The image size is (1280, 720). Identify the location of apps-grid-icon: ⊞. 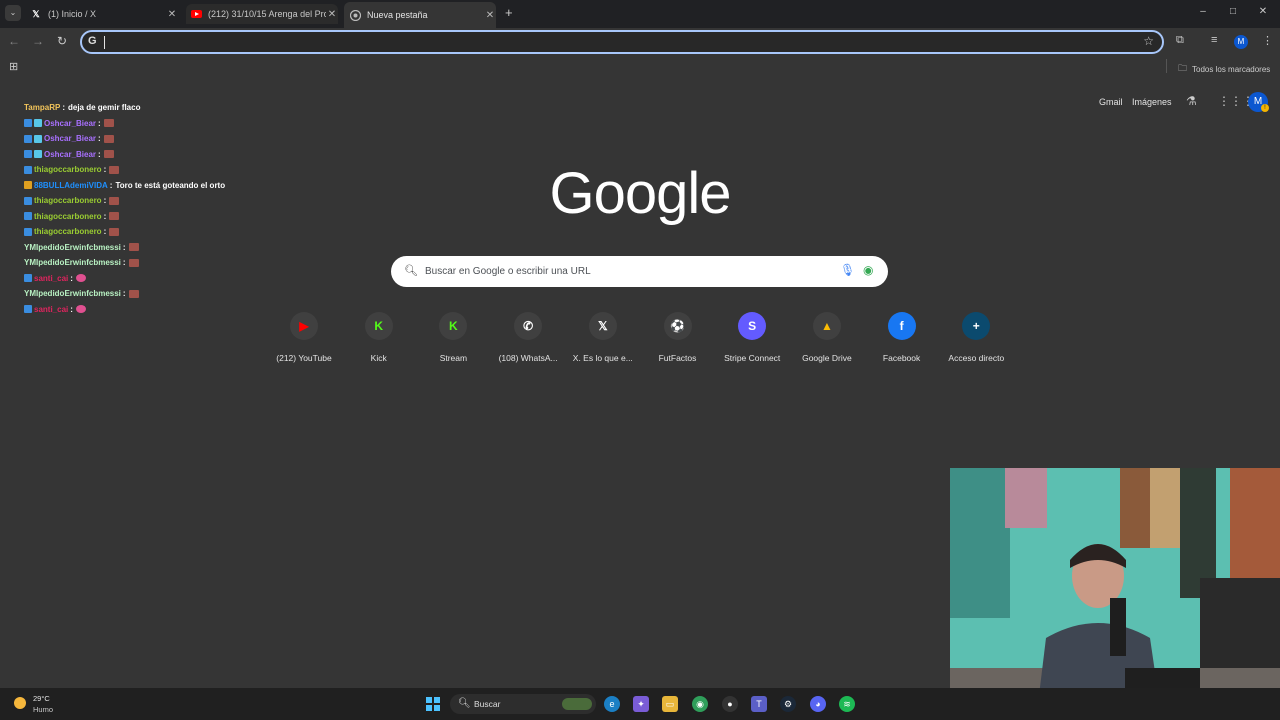
(13, 66).